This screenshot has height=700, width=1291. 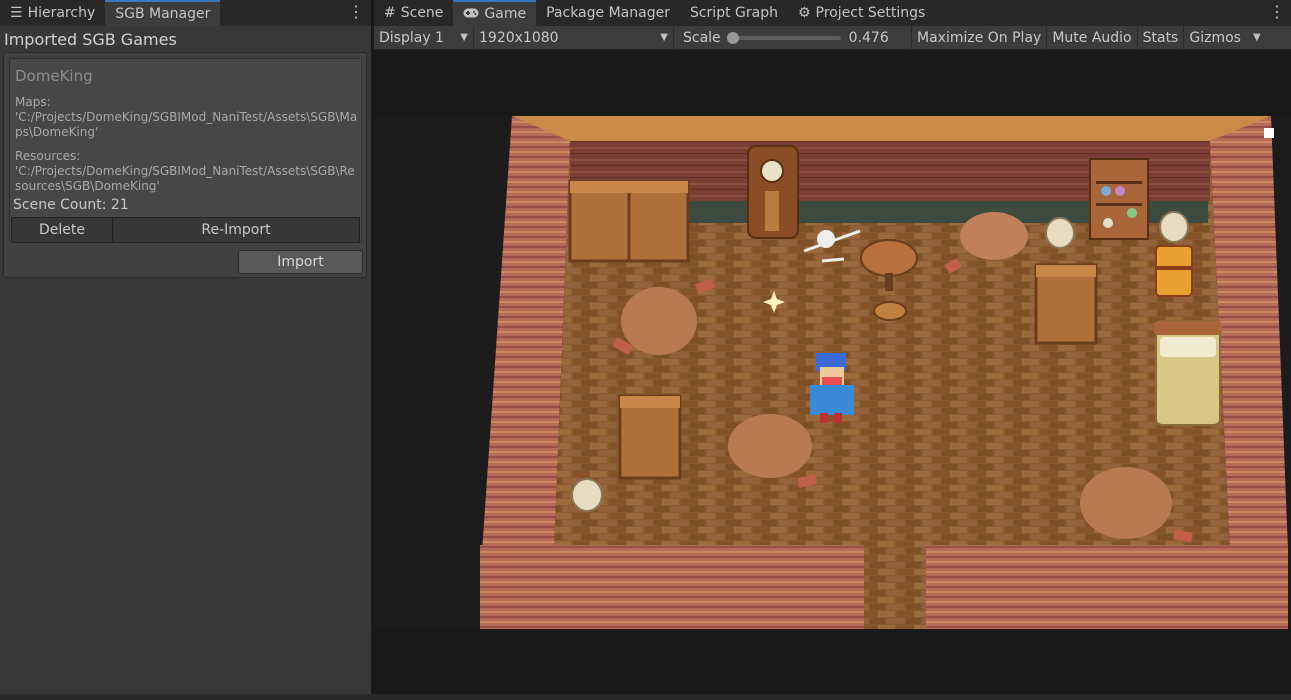 What do you see at coordinates (1119, 199) in the screenshot?
I see `potion-shelf` at bounding box center [1119, 199].